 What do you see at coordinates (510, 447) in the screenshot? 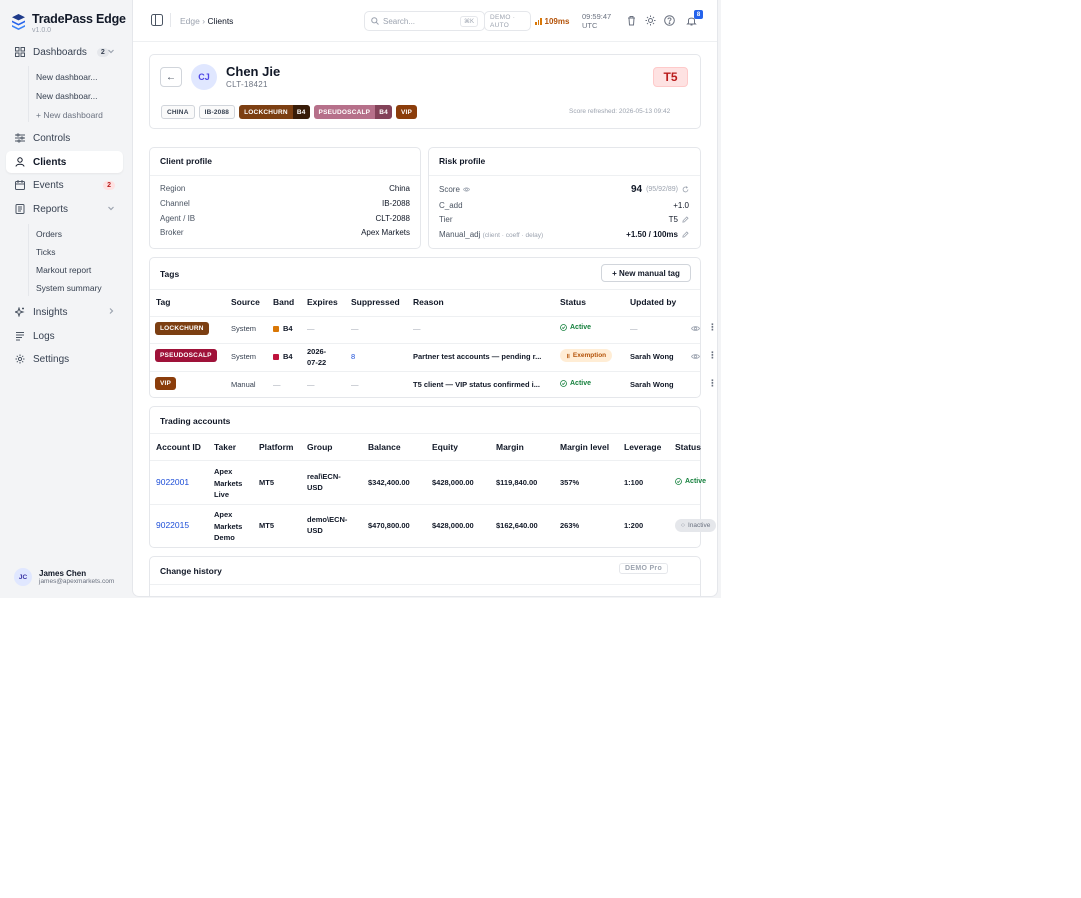
I see `column-header: Margin` at bounding box center [510, 447].